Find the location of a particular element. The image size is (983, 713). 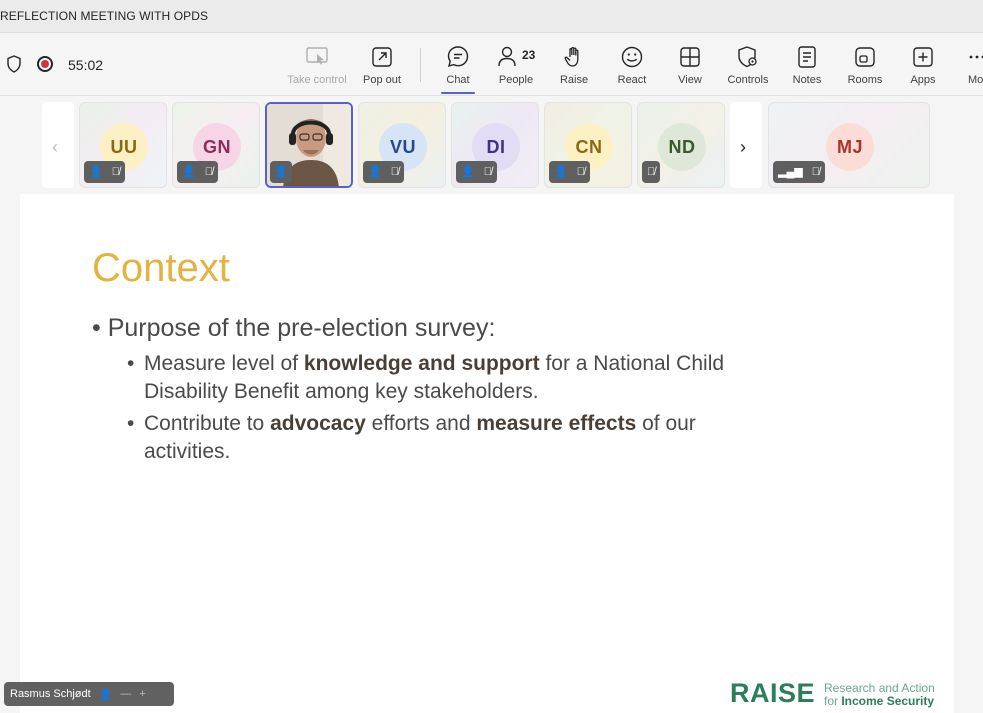

notes-icon is located at coordinates (807, 57).